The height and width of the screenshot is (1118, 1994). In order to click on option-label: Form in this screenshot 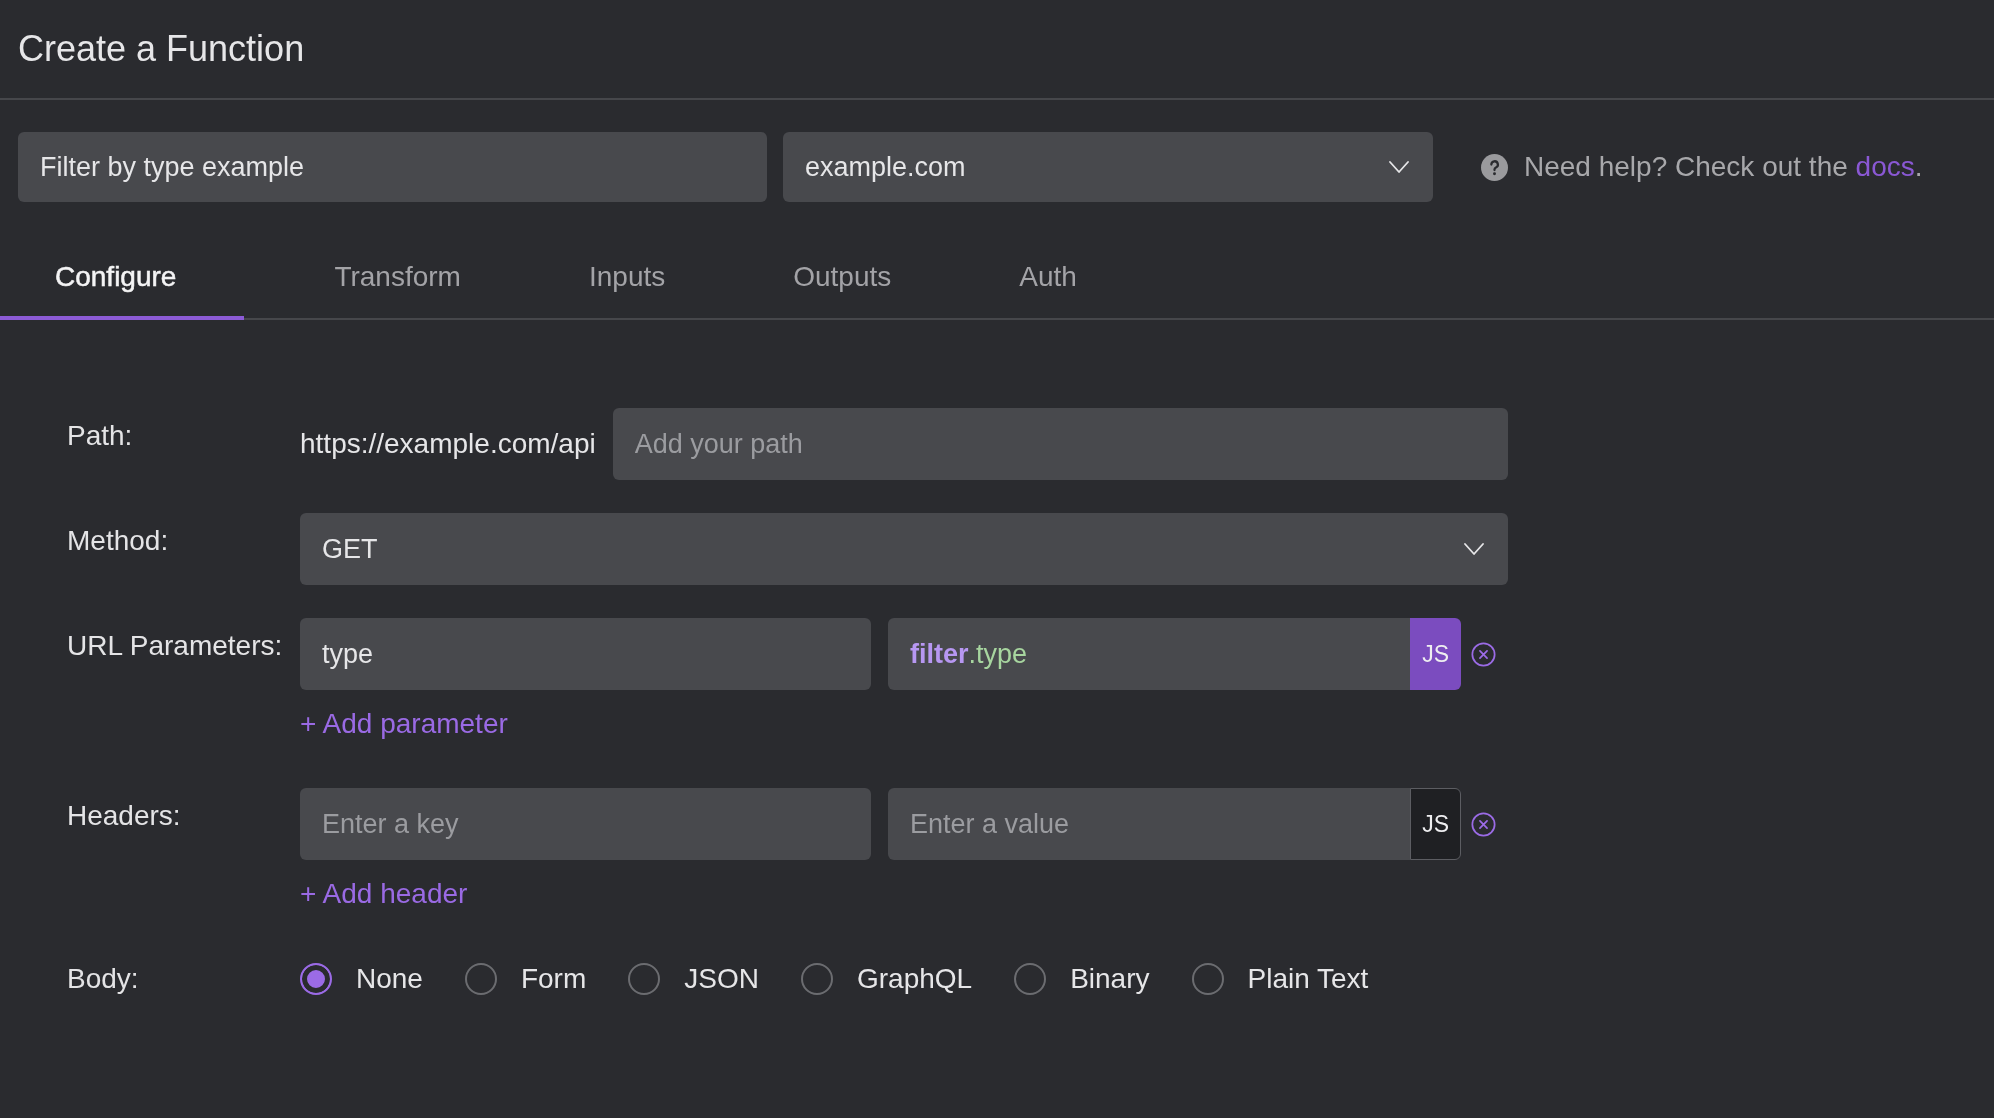, I will do `click(553, 979)`.